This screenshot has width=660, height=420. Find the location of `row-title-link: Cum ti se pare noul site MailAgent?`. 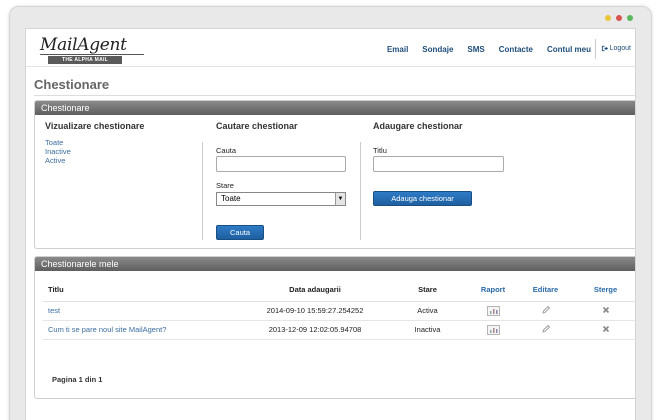

row-title-link: Cum ti se pare noul site MailAgent? is located at coordinates (143, 330).